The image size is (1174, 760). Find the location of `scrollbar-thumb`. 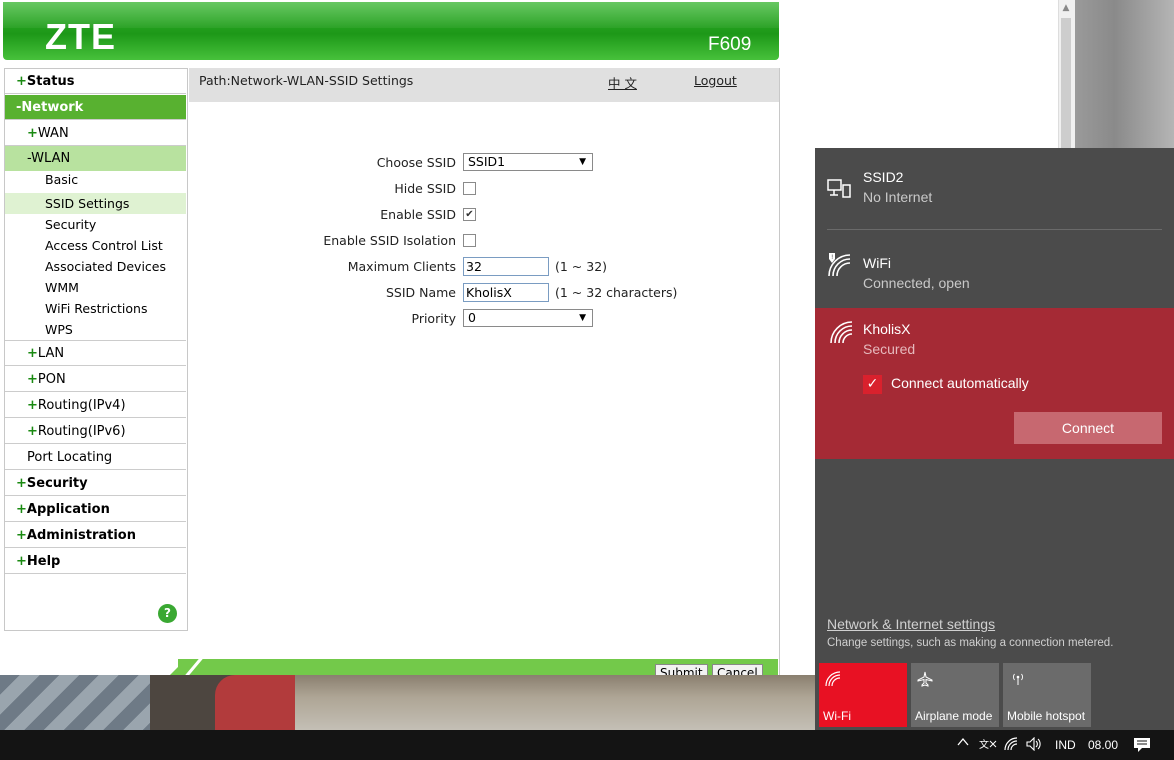

scrollbar-thumb is located at coordinates (1066, 88).